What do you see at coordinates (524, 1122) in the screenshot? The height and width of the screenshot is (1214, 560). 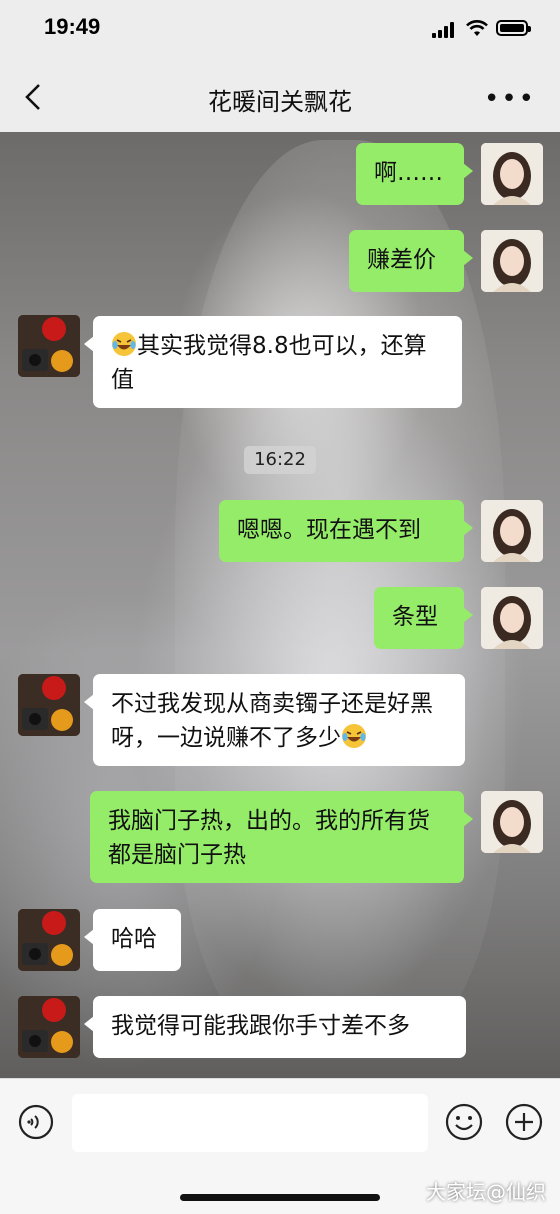 I see `plus-icon` at bounding box center [524, 1122].